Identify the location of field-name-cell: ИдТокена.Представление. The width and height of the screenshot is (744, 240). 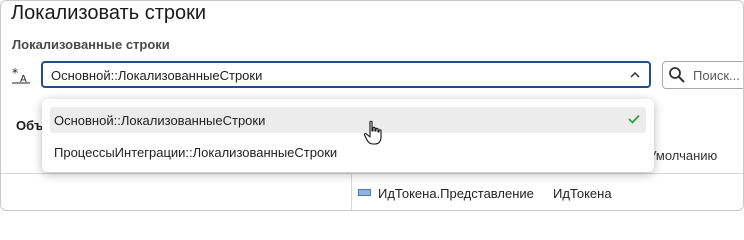
(456, 193).